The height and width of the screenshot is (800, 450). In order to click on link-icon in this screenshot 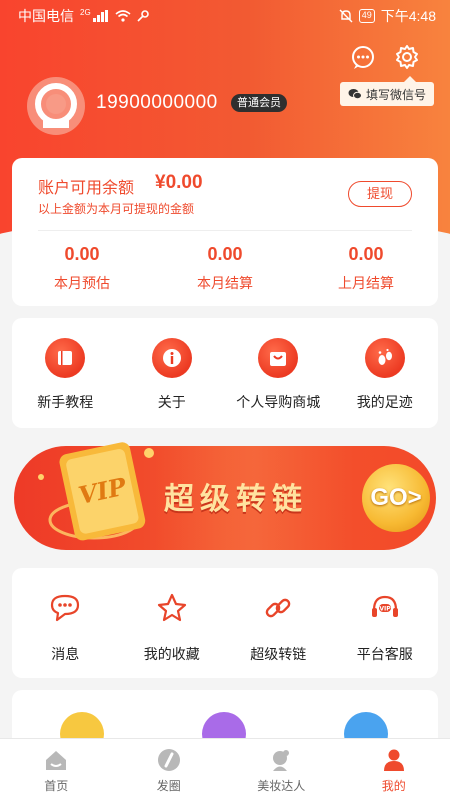, I will do `click(278, 608)`.